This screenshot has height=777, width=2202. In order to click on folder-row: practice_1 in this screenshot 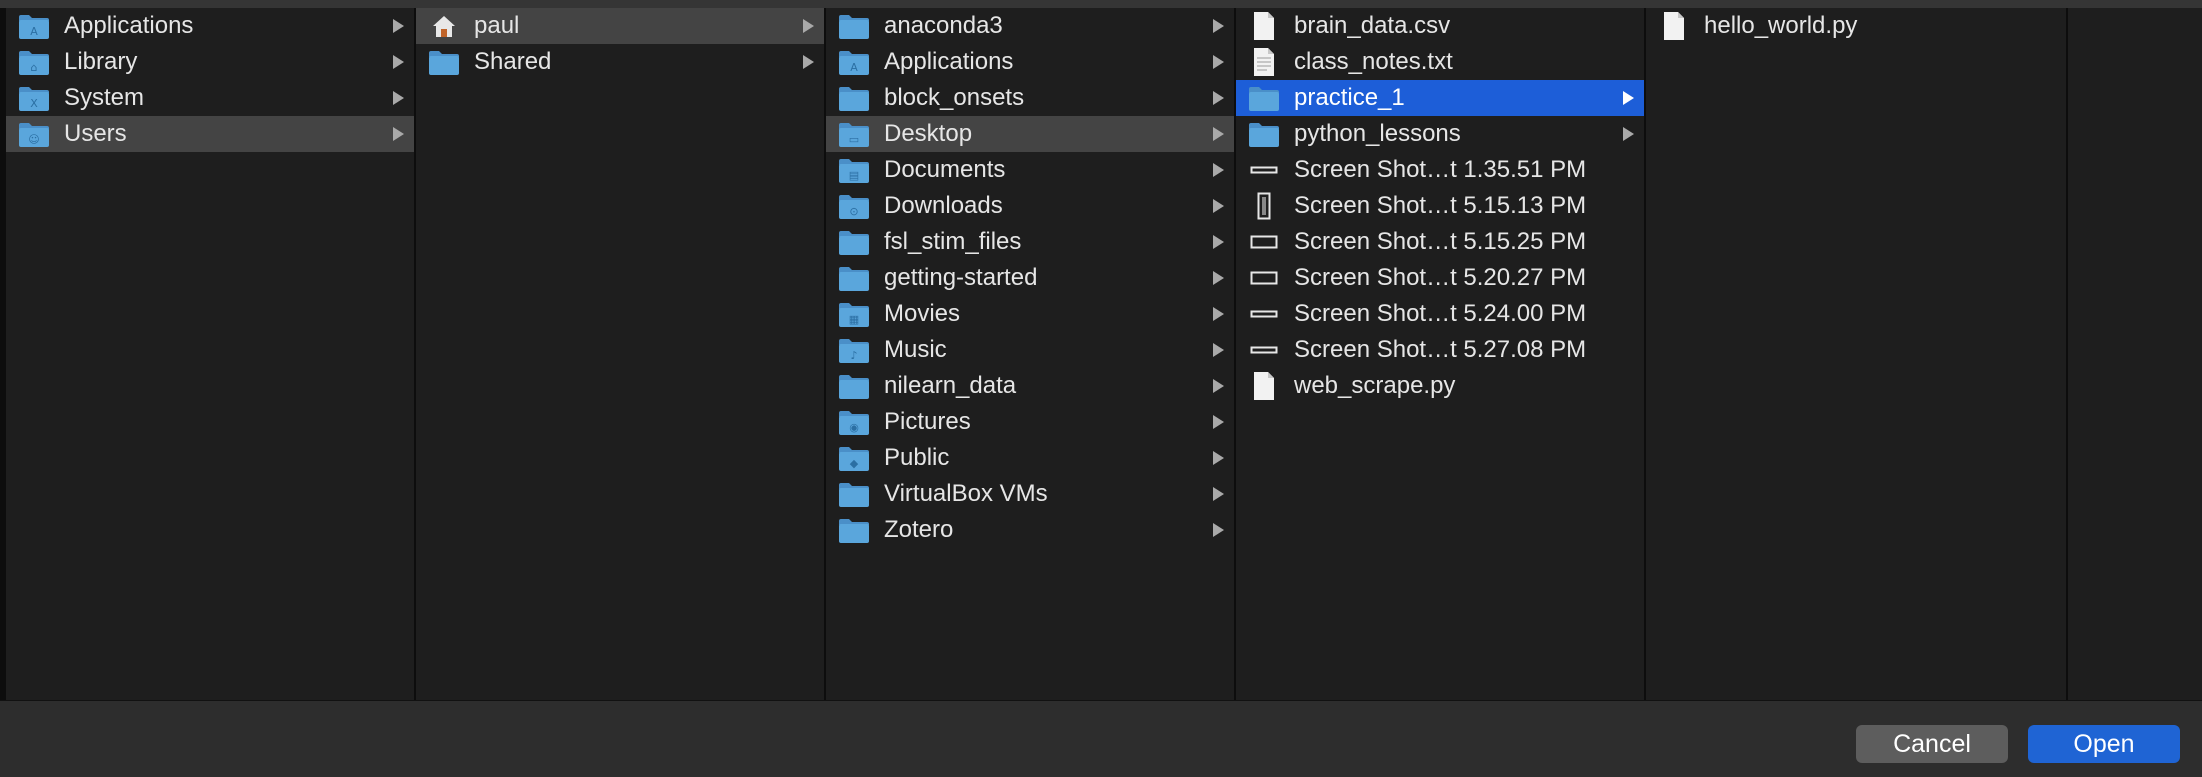, I will do `click(1440, 98)`.